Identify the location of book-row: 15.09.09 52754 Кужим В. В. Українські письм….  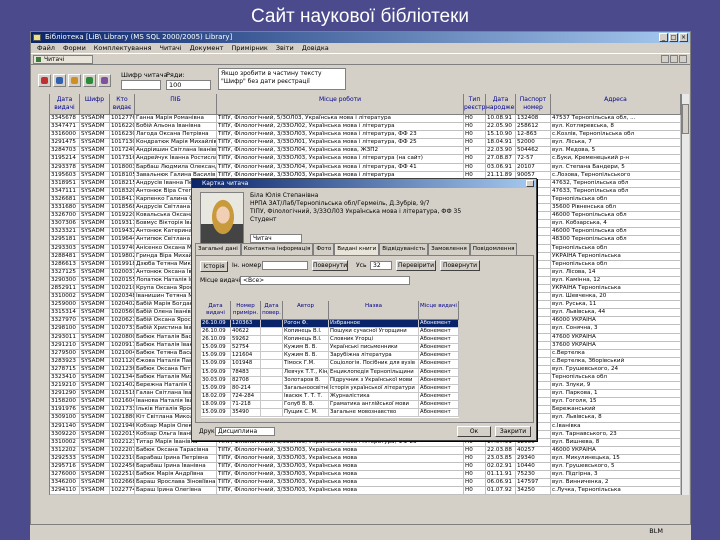
(330, 348).